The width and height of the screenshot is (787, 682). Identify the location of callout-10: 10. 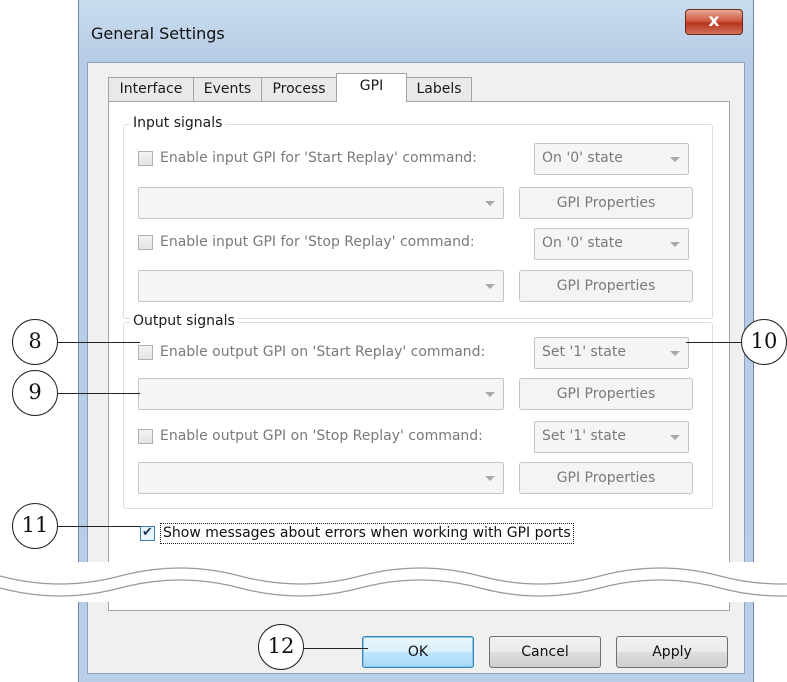
(764, 342).